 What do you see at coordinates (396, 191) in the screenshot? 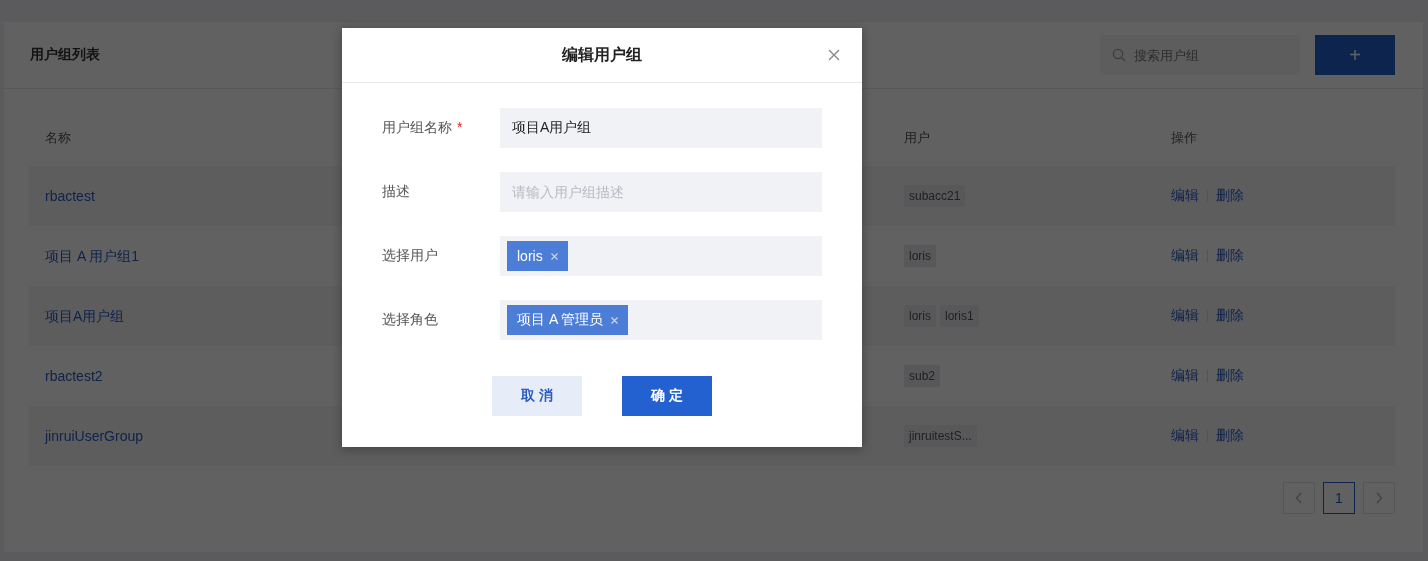
I see `field-label: 描述` at bounding box center [396, 191].